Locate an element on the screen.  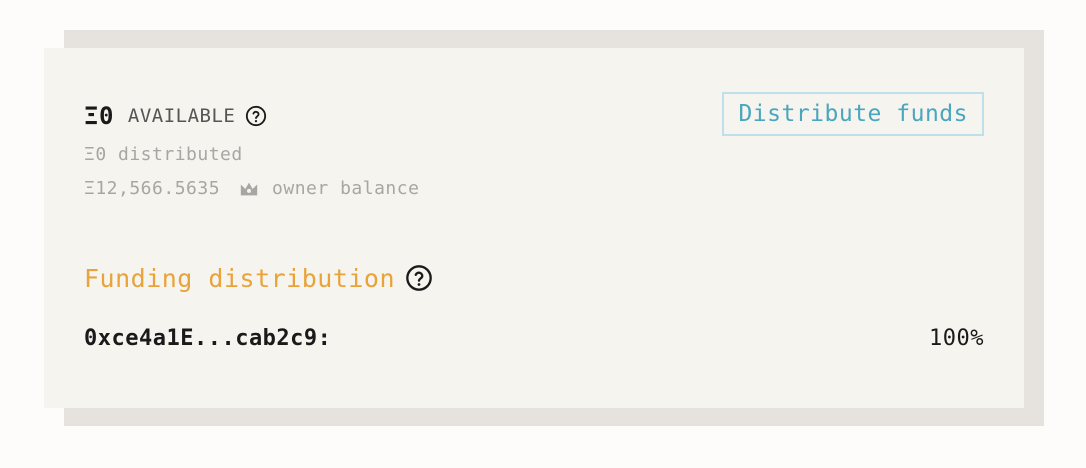
available-row: Ξ0 AVAILABLE is located at coordinates (175, 116).